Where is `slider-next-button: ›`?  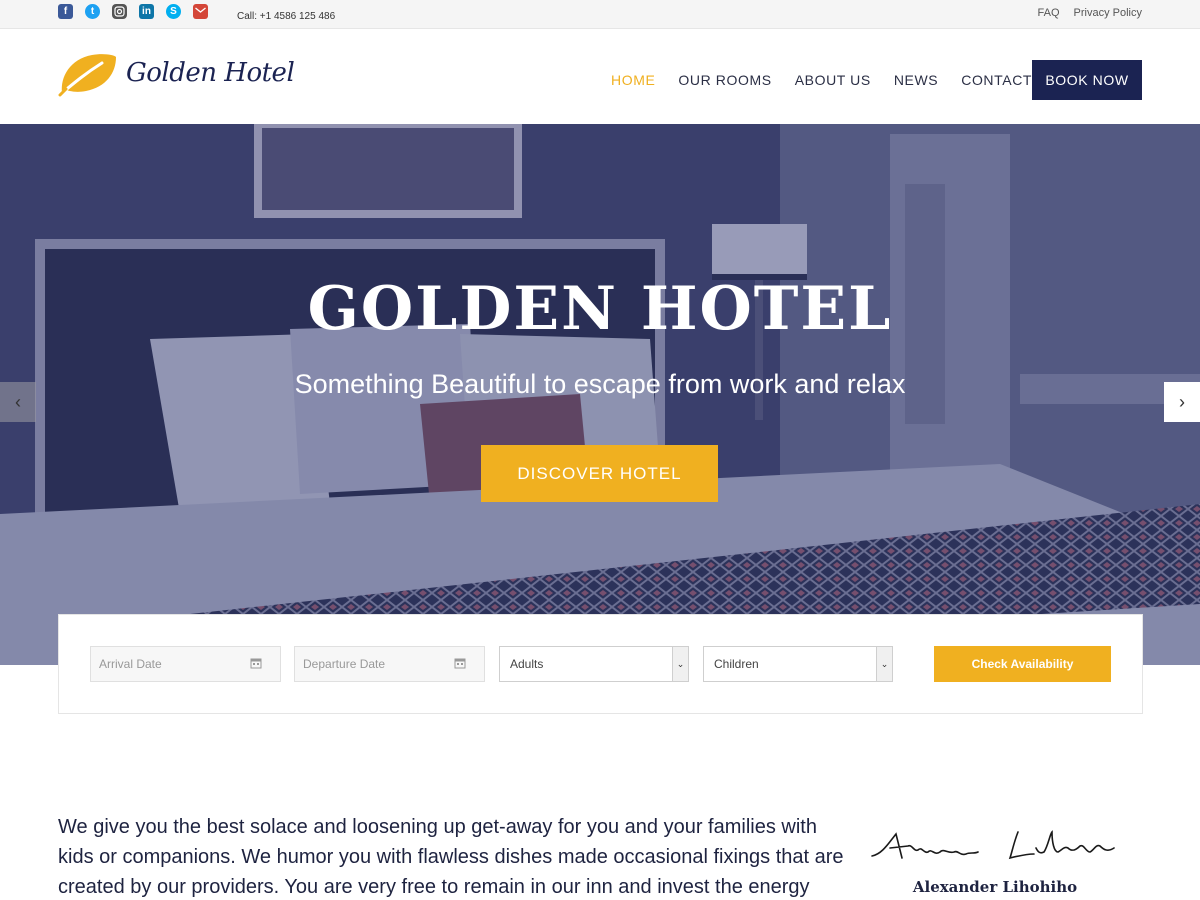
slider-next-button: › is located at coordinates (1182, 402).